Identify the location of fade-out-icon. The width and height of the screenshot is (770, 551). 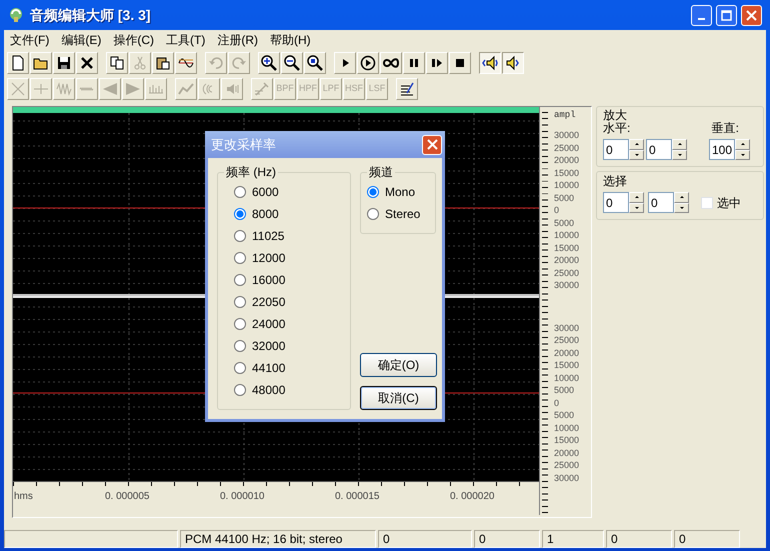
(133, 89).